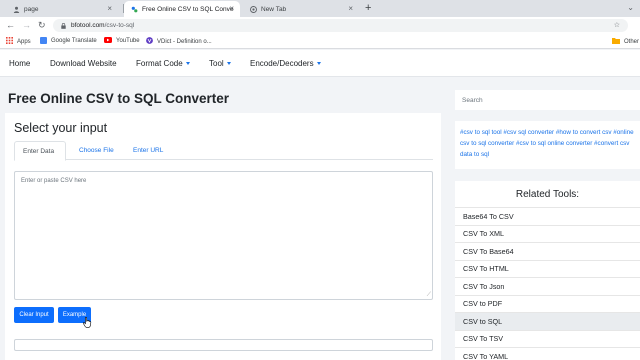 The width and height of the screenshot is (640, 360). I want to click on related-tool-item: CSV To TSV, so click(547, 338).